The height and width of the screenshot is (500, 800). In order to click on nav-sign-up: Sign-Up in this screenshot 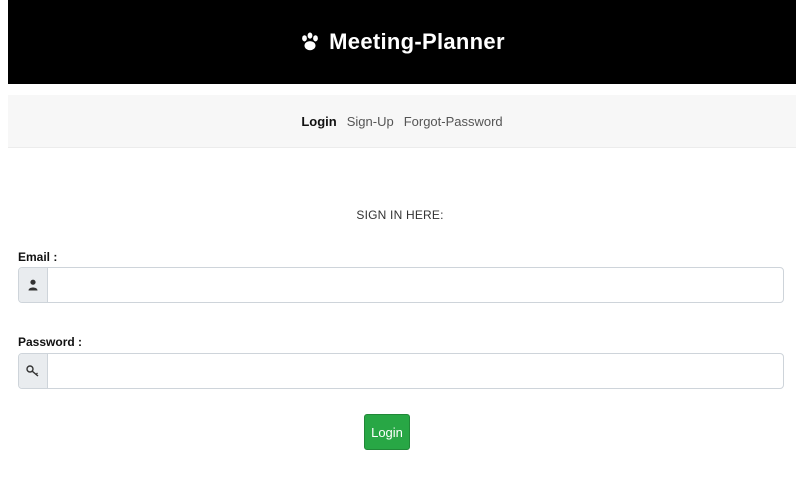, I will do `click(370, 121)`.